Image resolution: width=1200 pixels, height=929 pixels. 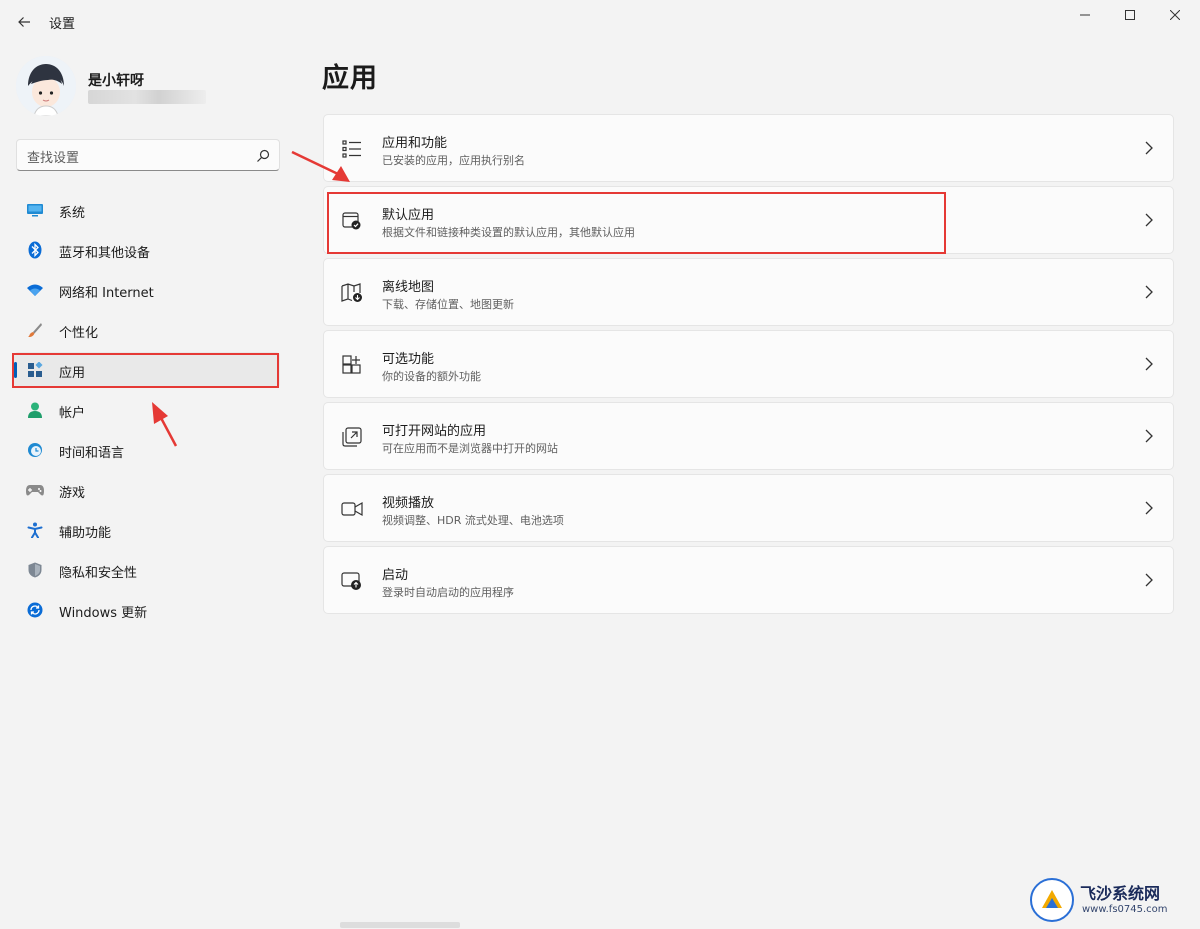 What do you see at coordinates (147, 490) in the screenshot?
I see `sidebar-item-gaming: 游戏` at bounding box center [147, 490].